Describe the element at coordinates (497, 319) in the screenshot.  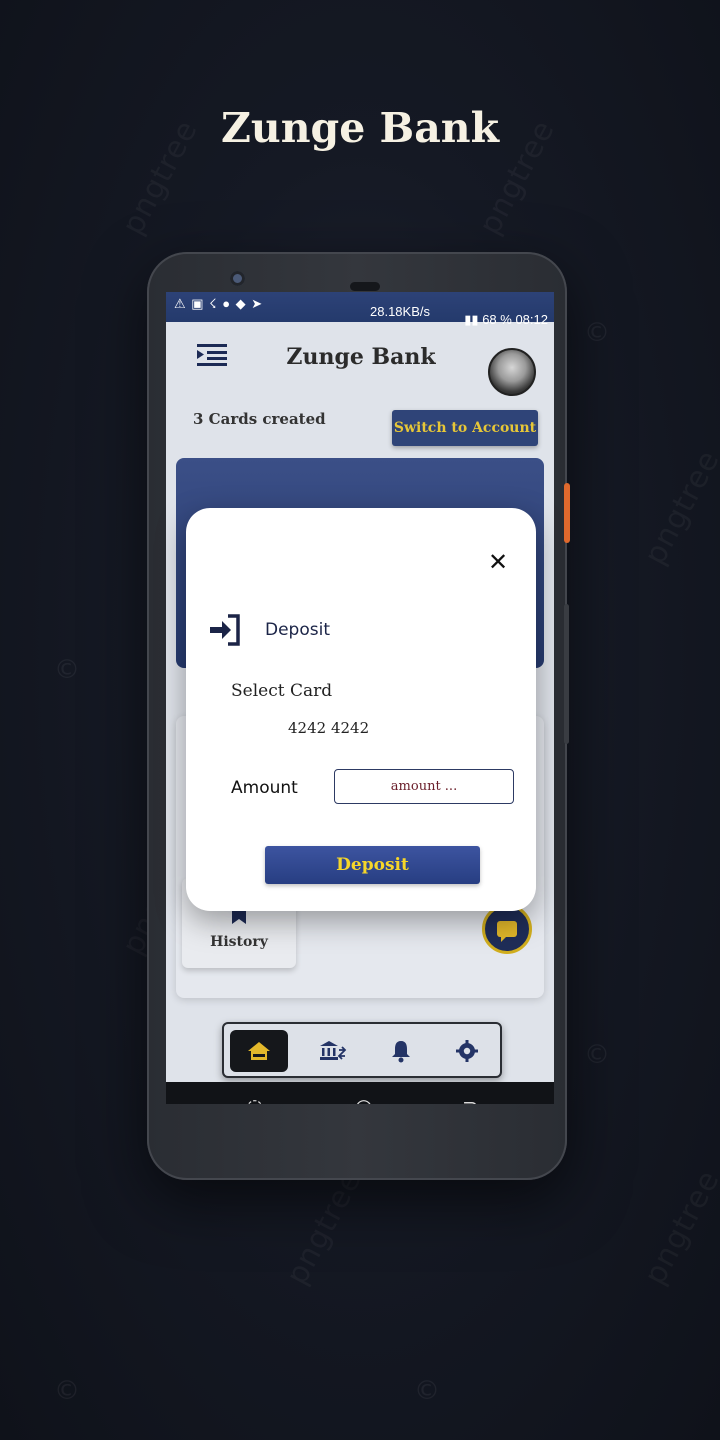
I see `battery-level: 68 %` at that location.